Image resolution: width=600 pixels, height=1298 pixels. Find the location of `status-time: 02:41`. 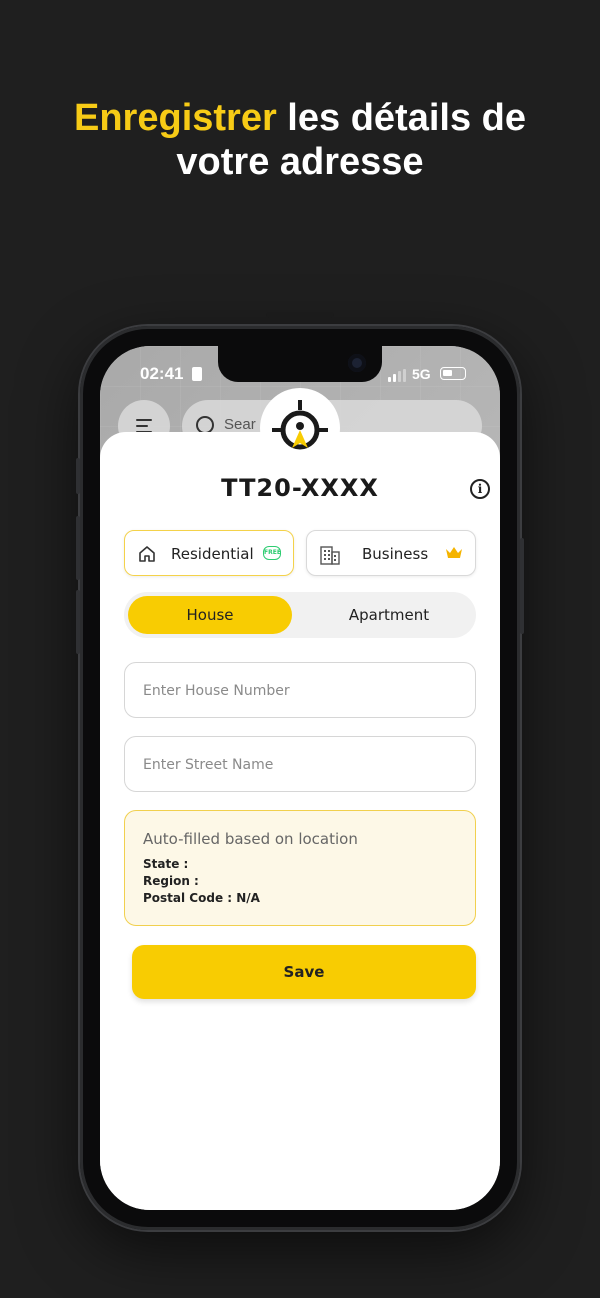

status-time: 02:41 is located at coordinates (162, 373).